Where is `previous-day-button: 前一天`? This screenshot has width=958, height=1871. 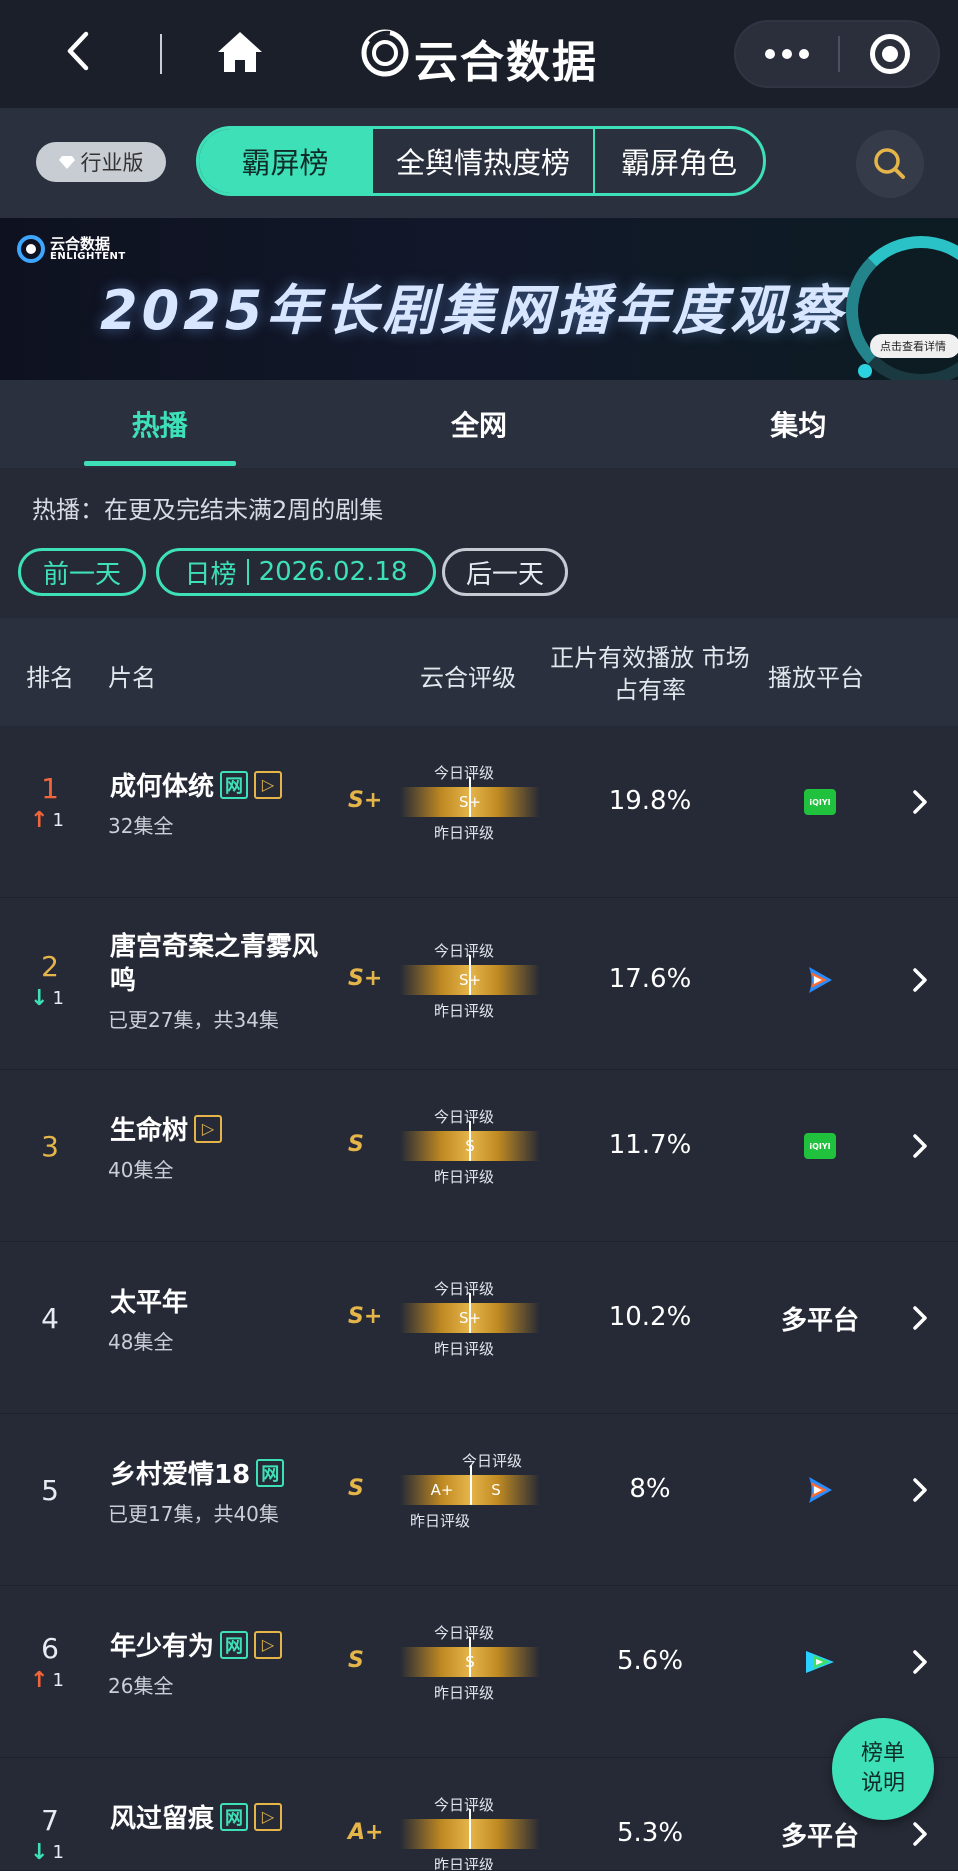
previous-day-button: 前一天 is located at coordinates (82, 572).